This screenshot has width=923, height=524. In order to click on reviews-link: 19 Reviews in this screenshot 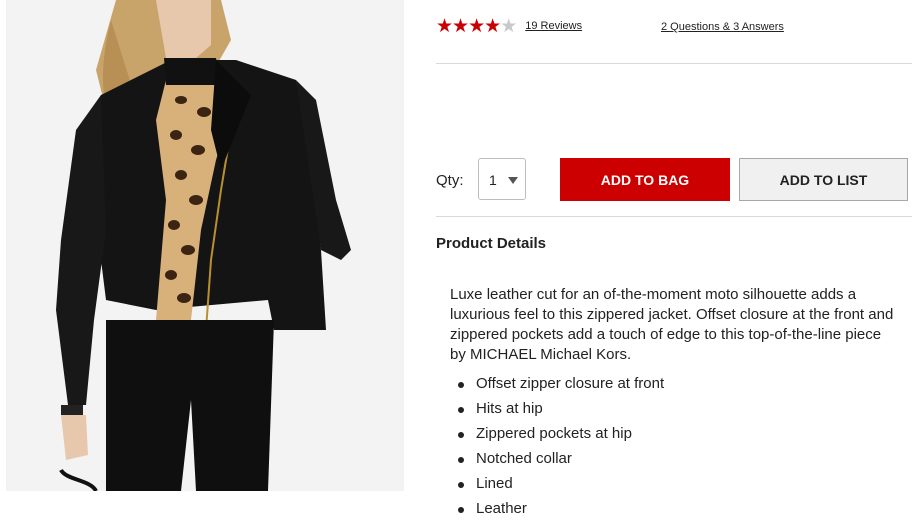, I will do `click(553, 26)`.